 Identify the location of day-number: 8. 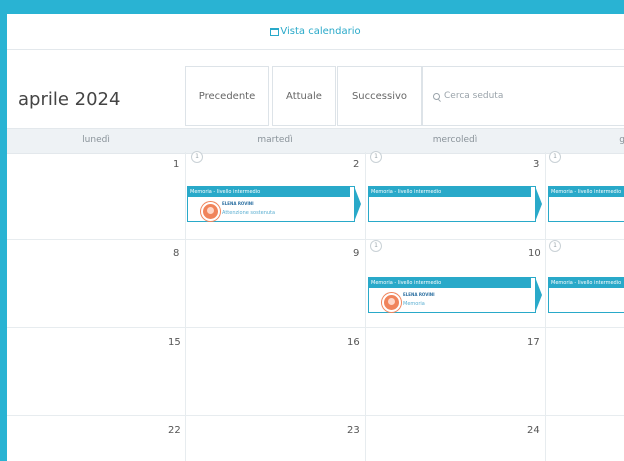
(176, 253).